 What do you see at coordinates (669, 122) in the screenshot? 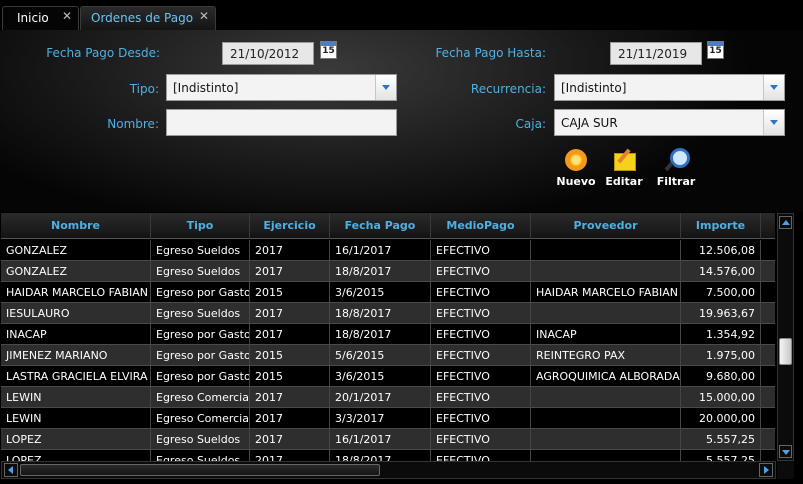
I see `caja-select: CAJA SUR` at bounding box center [669, 122].